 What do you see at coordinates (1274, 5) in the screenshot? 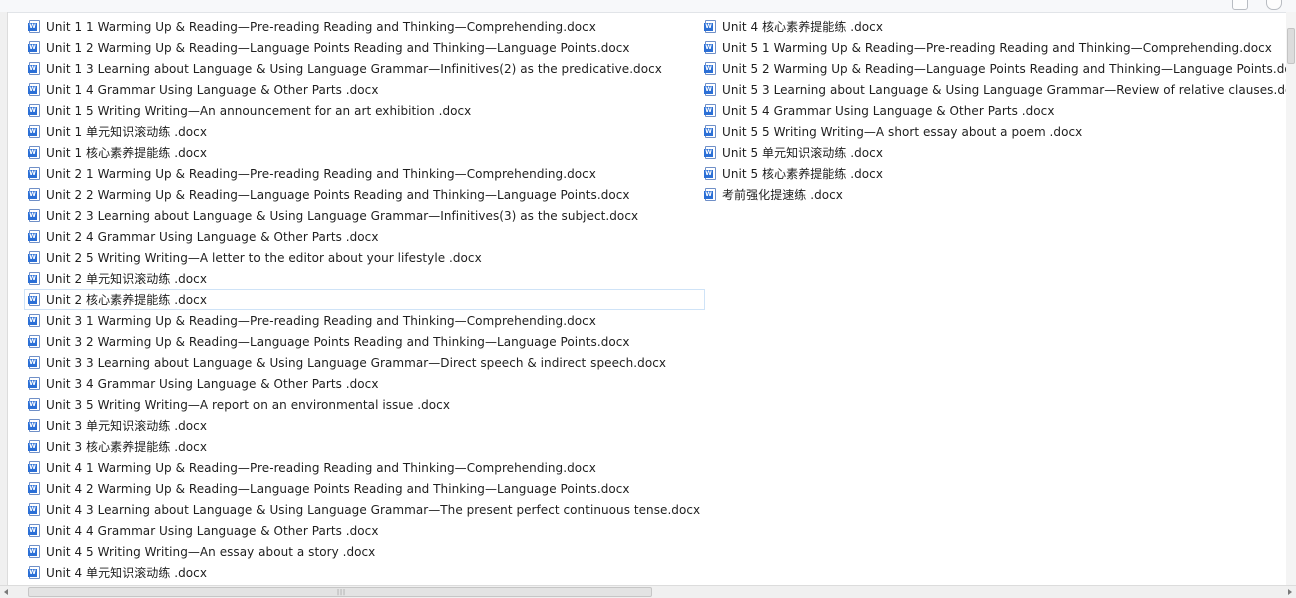
I see `help-button` at bounding box center [1274, 5].